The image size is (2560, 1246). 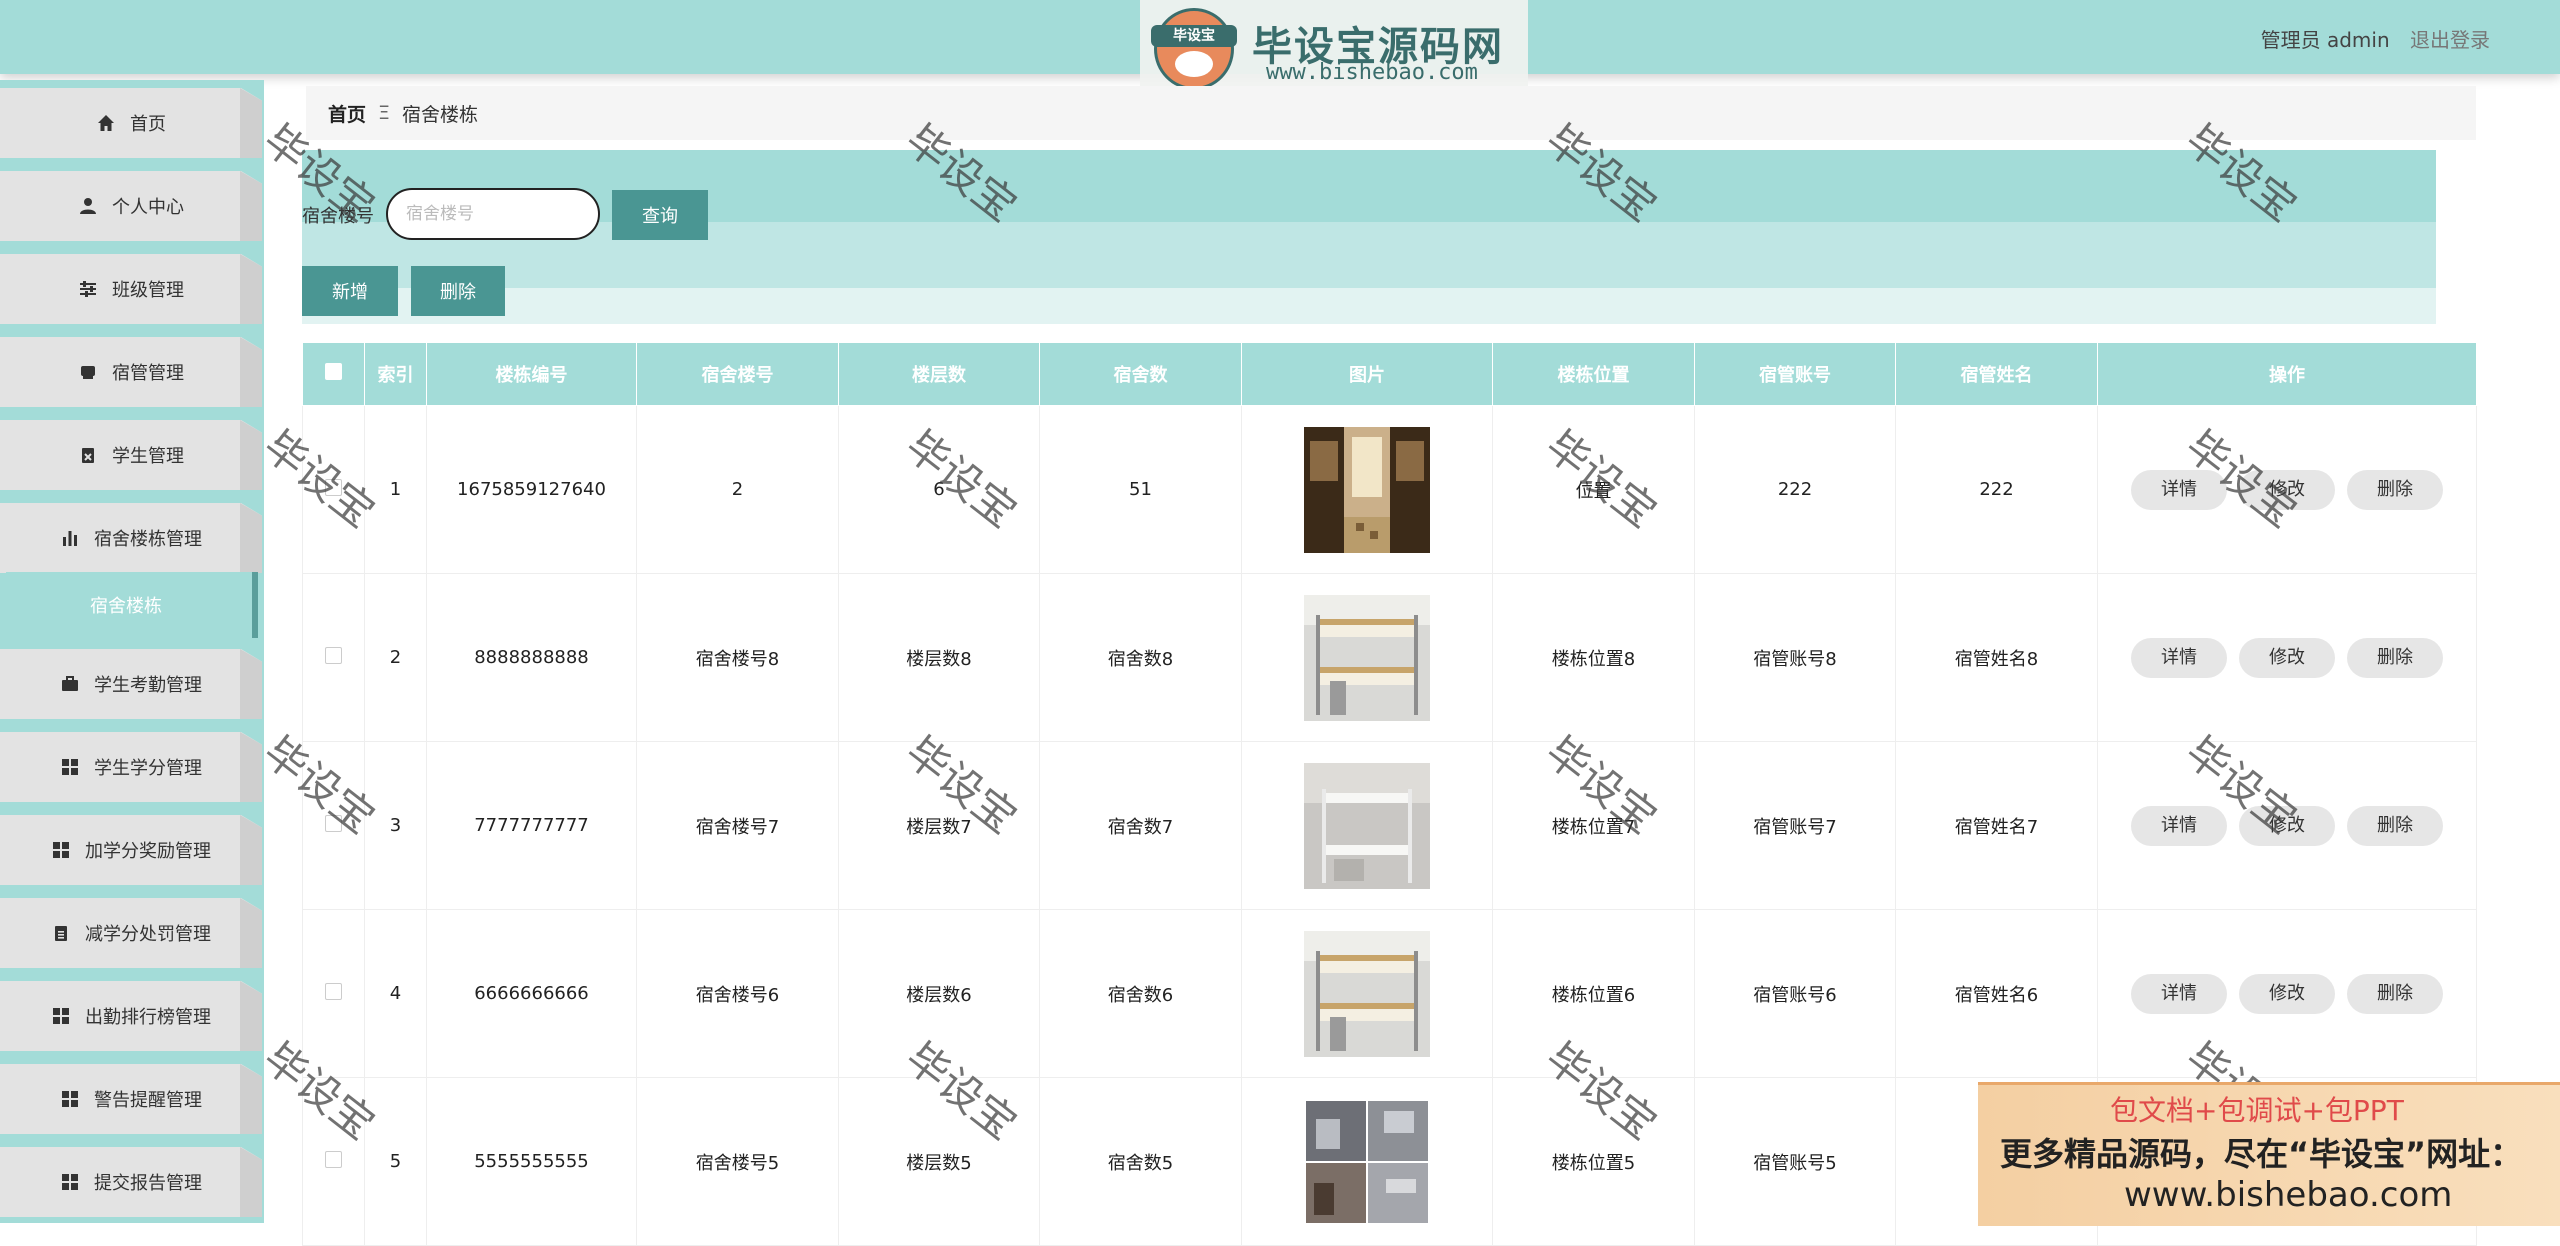 What do you see at coordinates (737, 489) in the screenshot?
I see `cell-building: 2` at bounding box center [737, 489].